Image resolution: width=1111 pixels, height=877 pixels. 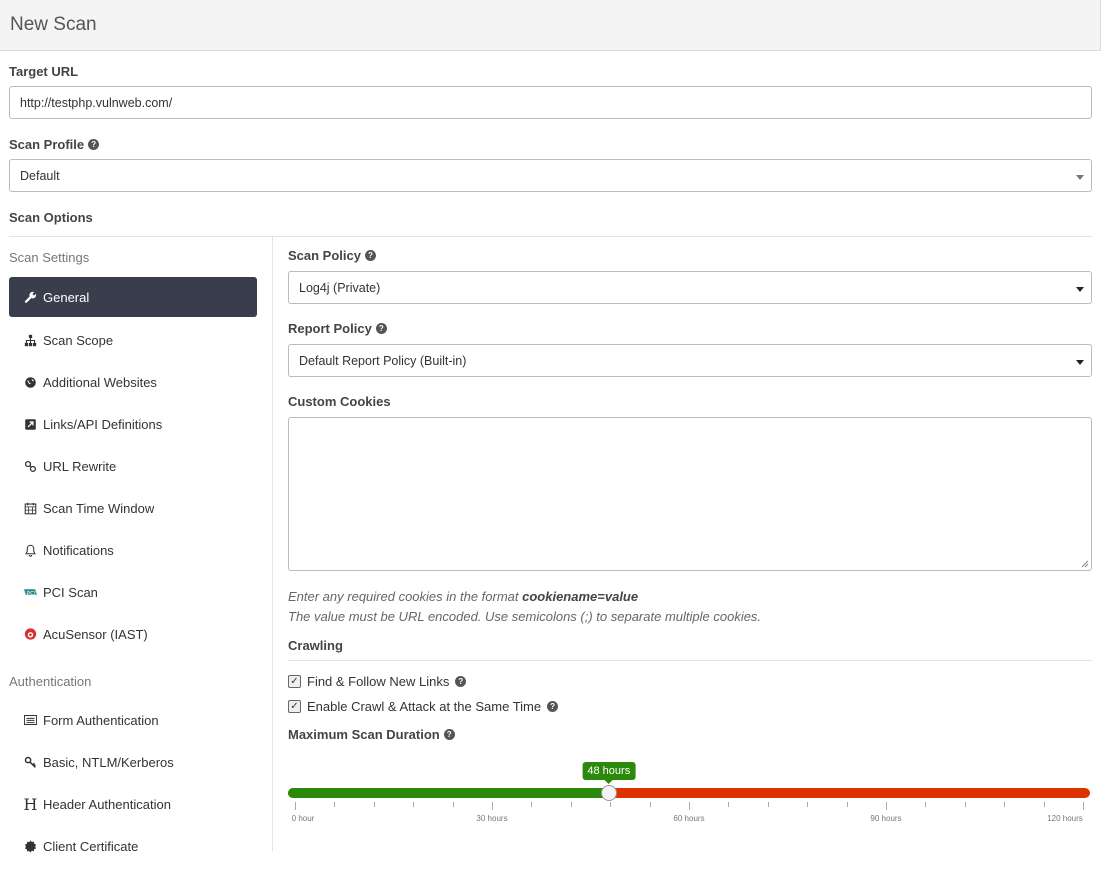 I want to click on target-url-input: http://testphp.vulnweb.com/, so click(x=550, y=102).